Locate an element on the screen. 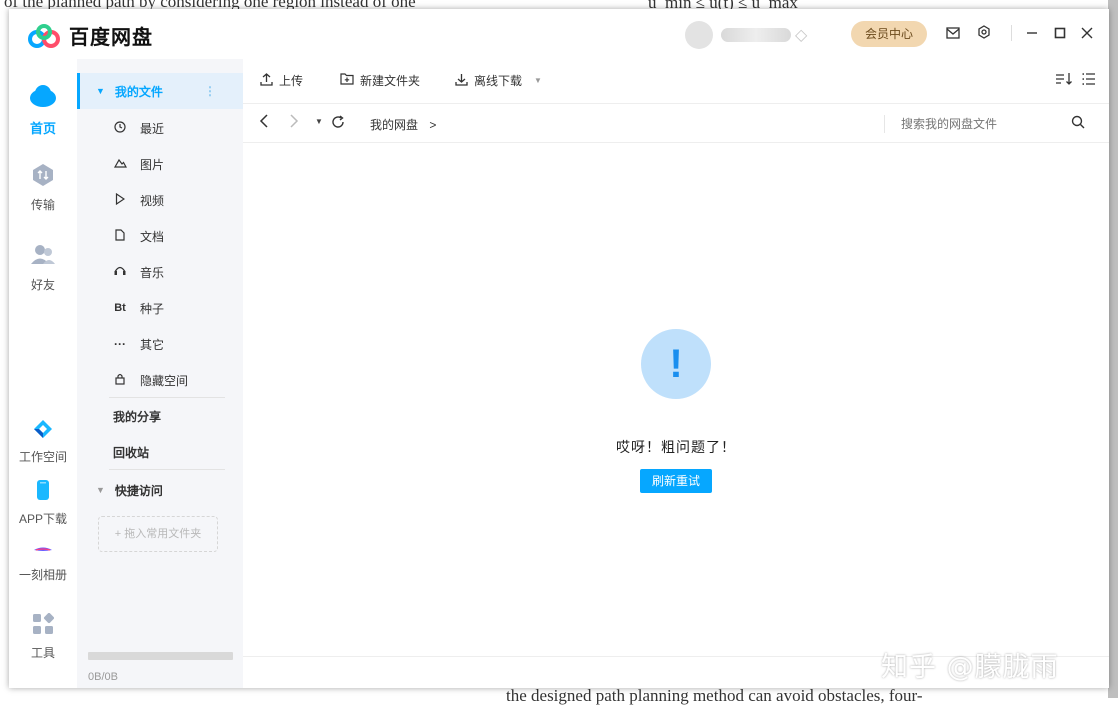  sidebar-item-label: 快捷访问 is located at coordinates (138, 490).